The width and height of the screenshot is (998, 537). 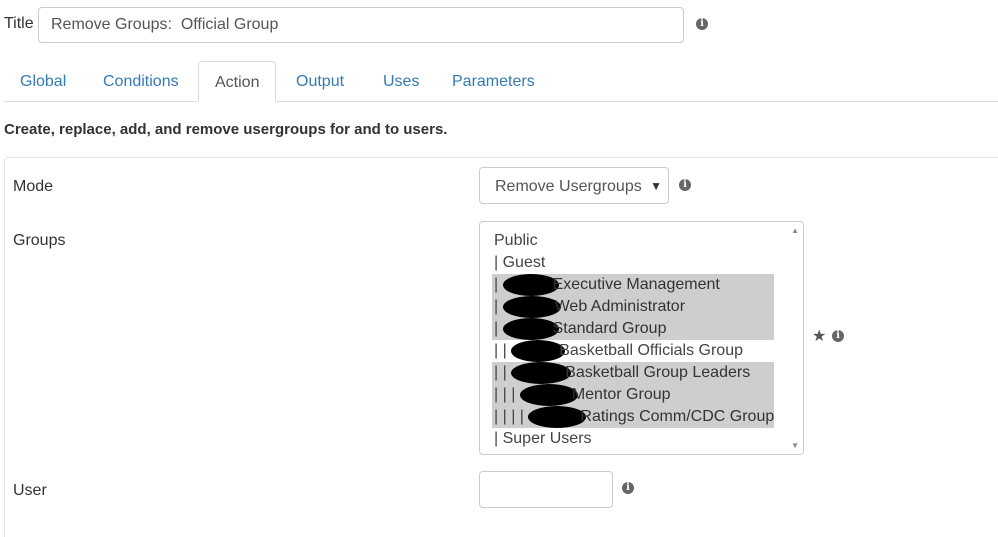 What do you see at coordinates (30, 490) in the screenshot?
I see `user-label: User` at bounding box center [30, 490].